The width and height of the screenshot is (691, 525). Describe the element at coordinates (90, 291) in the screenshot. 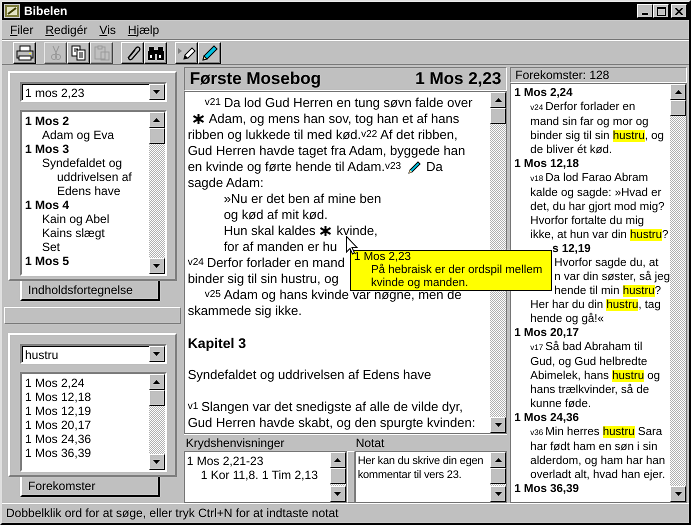

I see `panel-tab: Indholdsfortegnelse` at that location.